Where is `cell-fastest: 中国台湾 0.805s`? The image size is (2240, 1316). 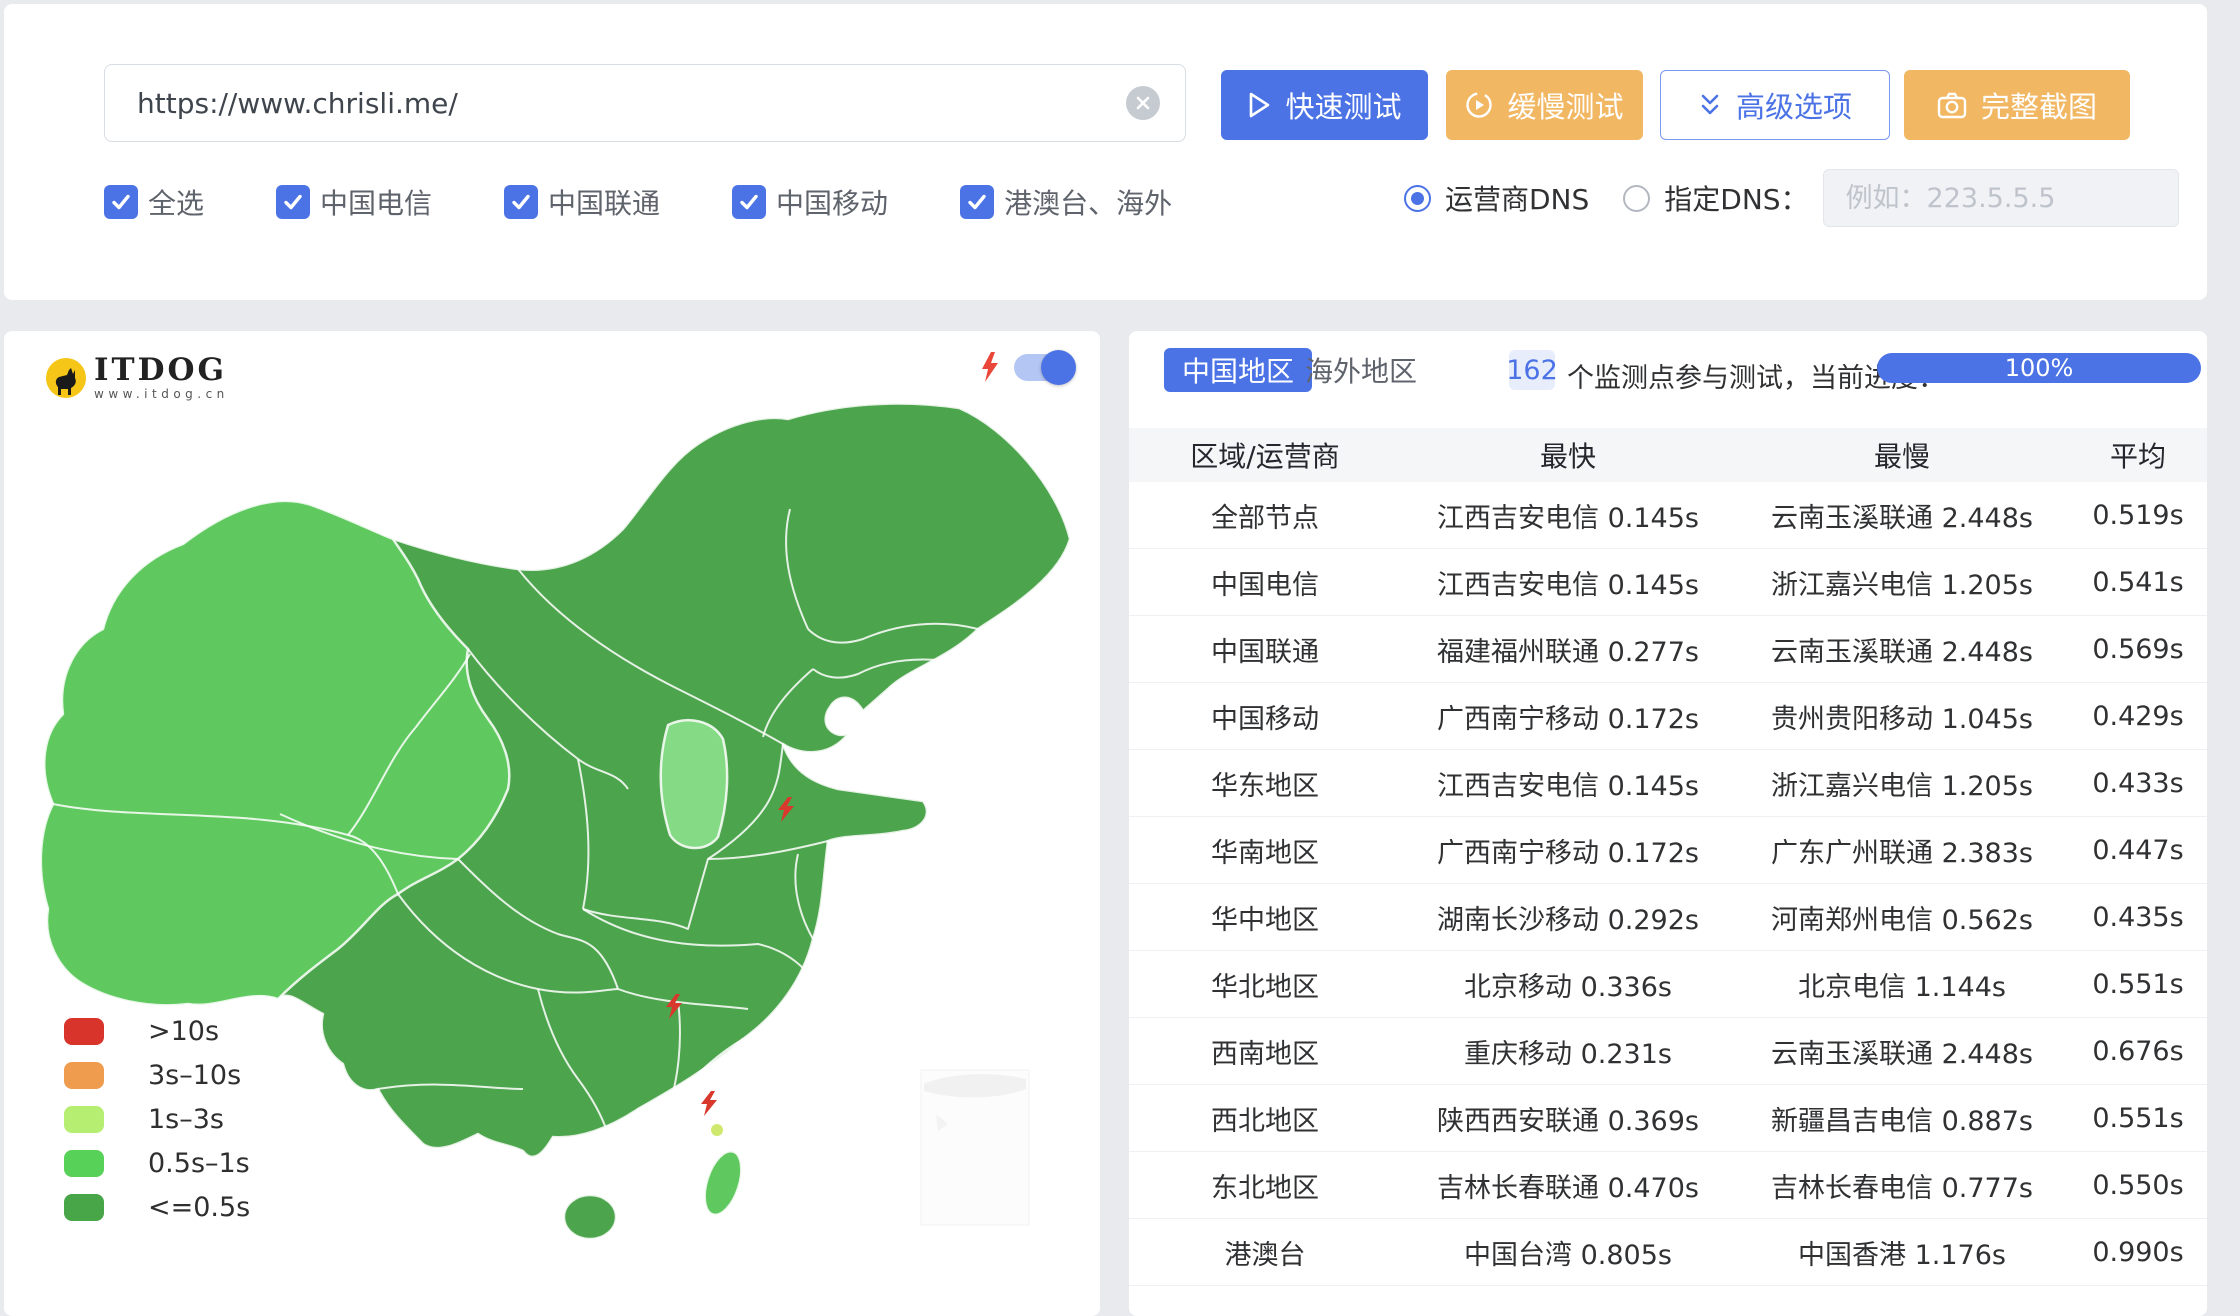 cell-fastest: 中国台湾 0.805s is located at coordinates (1568, 1255).